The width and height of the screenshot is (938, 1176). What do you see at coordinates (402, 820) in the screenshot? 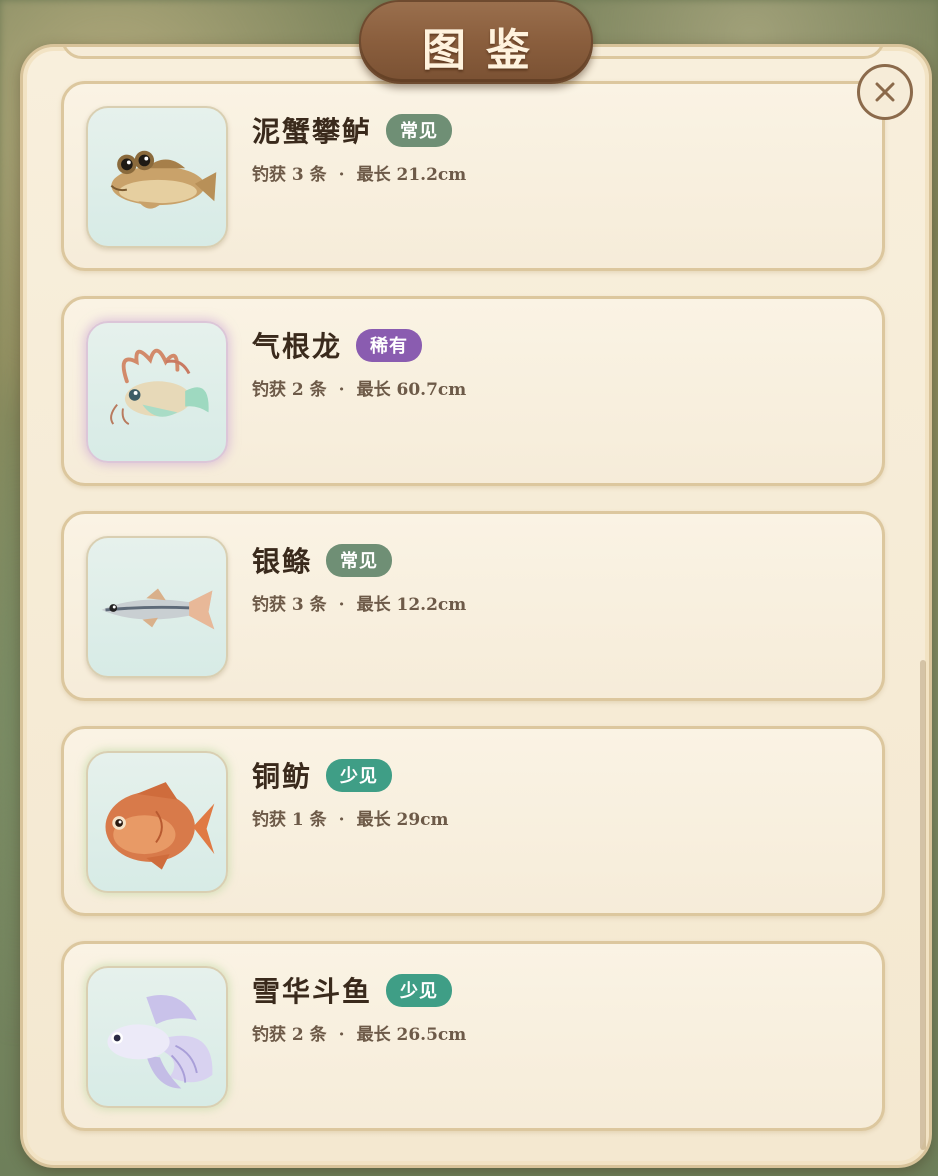
I see `max-length: 最长 29cm` at bounding box center [402, 820].